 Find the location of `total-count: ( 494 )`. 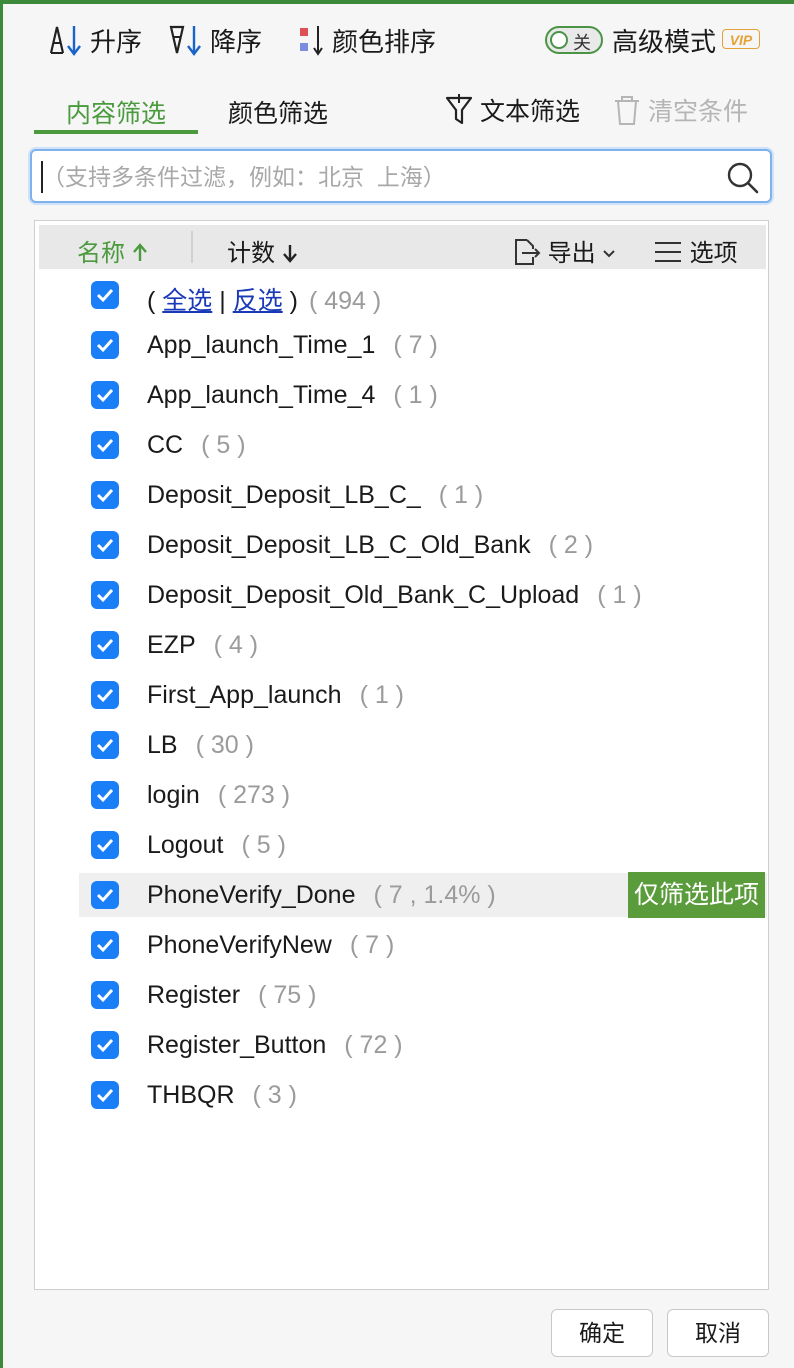

total-count: ( 494 ) is located at coordinates (345, 301).